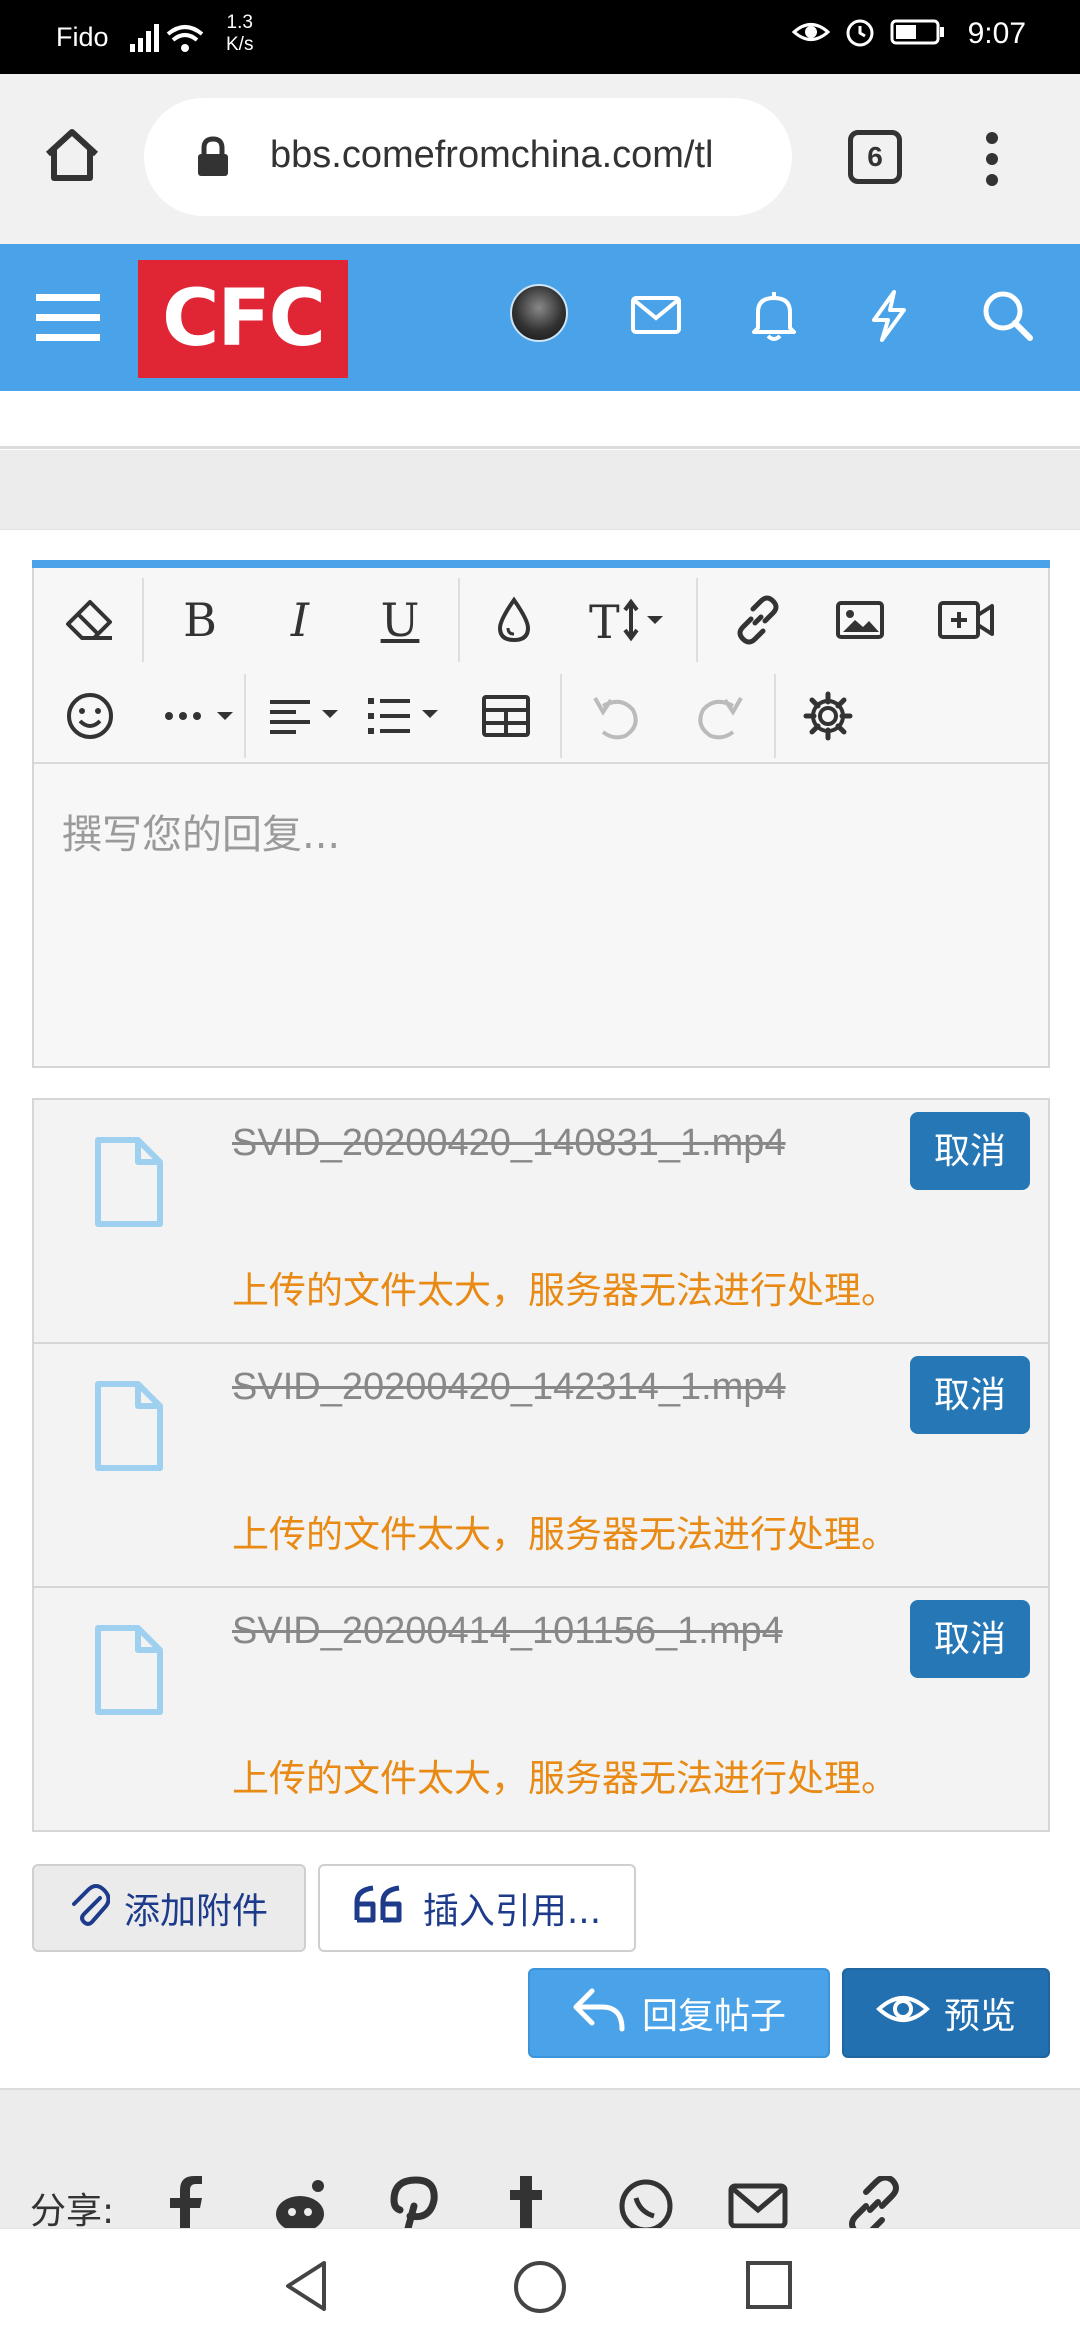 The height and width of the screenshot is (2340, 1080). What do you see at coordinates (860, 620) in the screenshot?
I see `image-icon` at bounding box center [860, 620].